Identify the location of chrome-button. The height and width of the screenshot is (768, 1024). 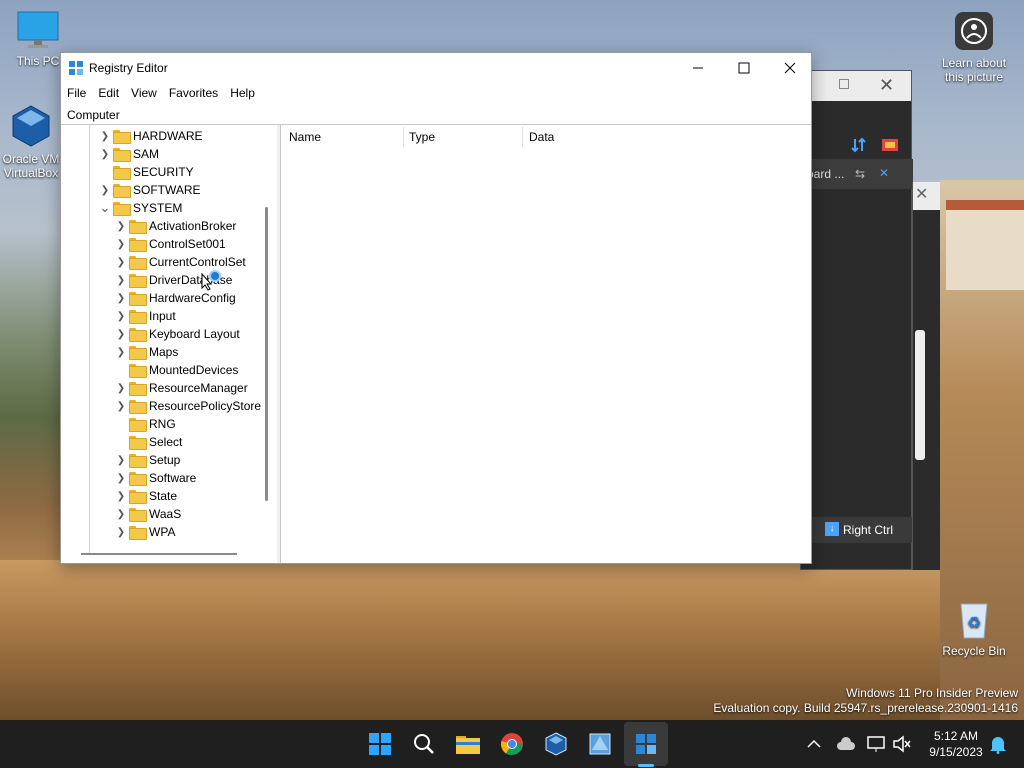
(512, 744).